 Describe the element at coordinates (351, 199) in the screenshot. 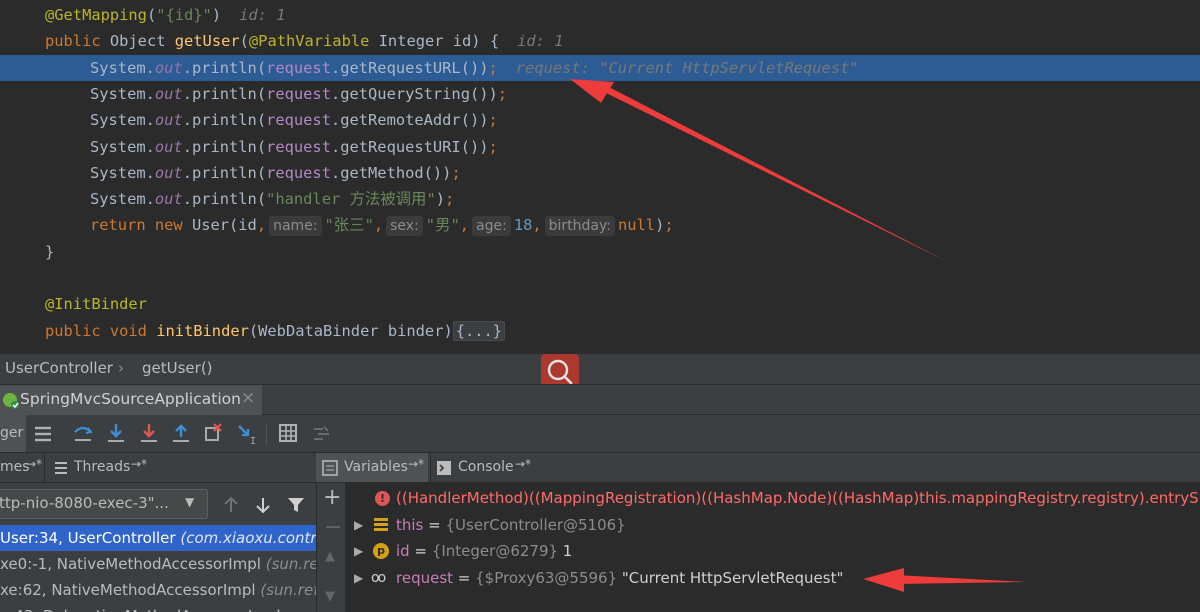

I see `code-token: "handler 方法被调用"` at that location.